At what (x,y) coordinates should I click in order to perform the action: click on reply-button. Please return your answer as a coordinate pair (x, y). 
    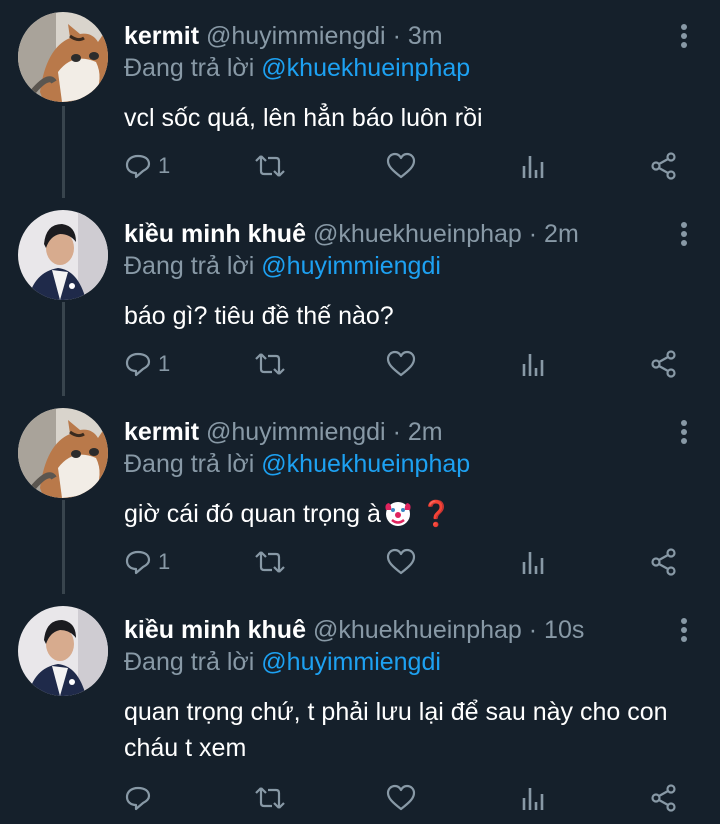
    Looking at the image, I should click on (141, 798).